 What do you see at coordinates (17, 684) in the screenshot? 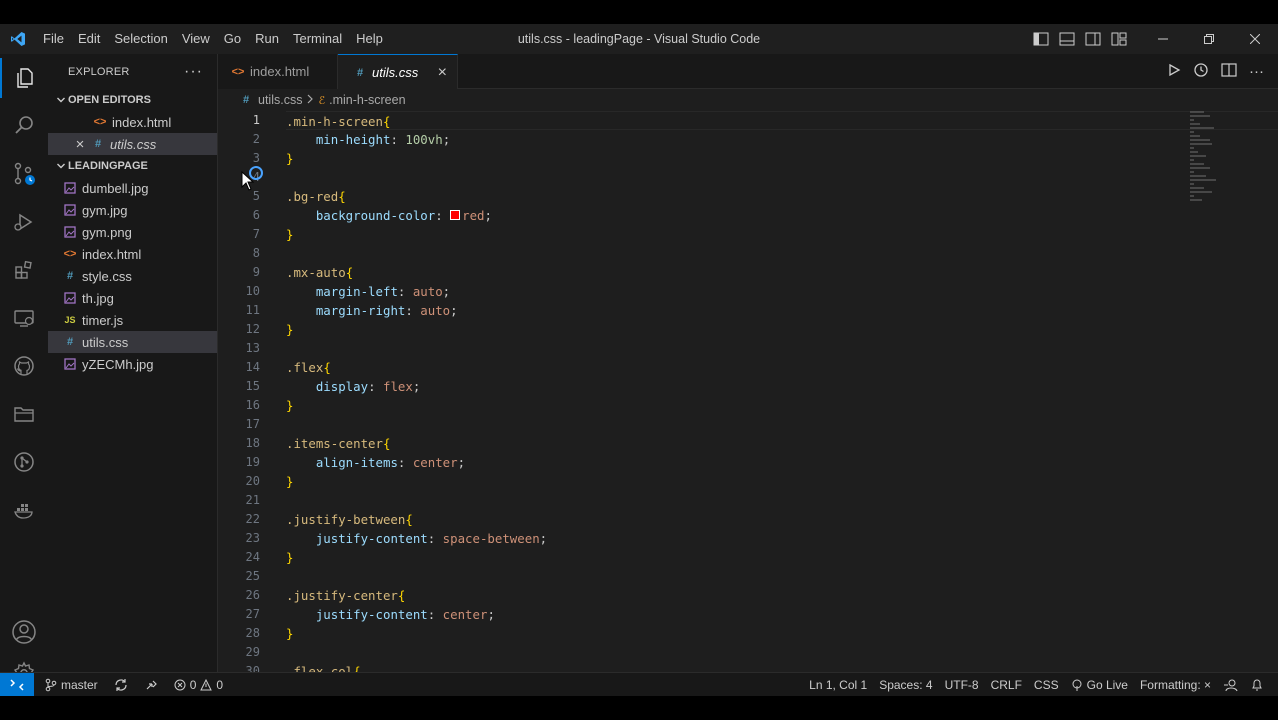
I see `remote-indicator-icon` at bounding box center [17, 684].